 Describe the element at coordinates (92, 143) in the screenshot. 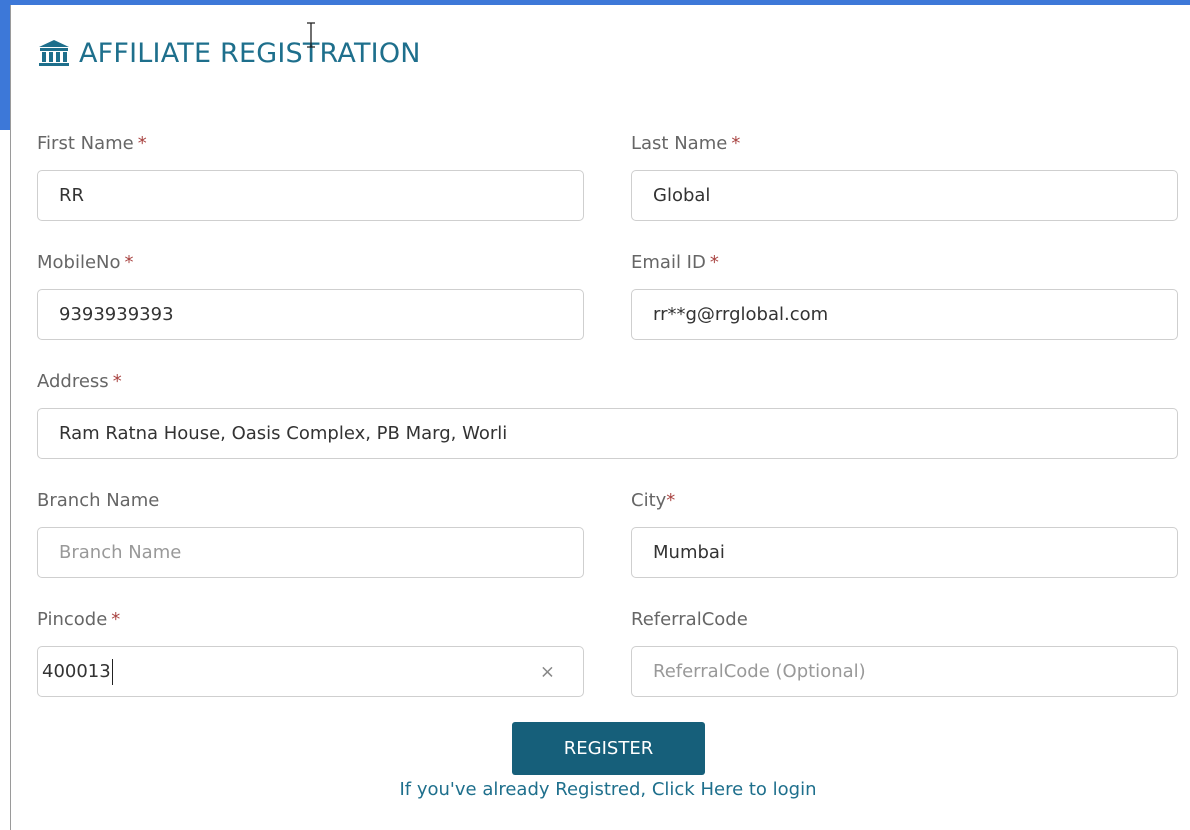

I see `first-name-label: First Name *` at that location.